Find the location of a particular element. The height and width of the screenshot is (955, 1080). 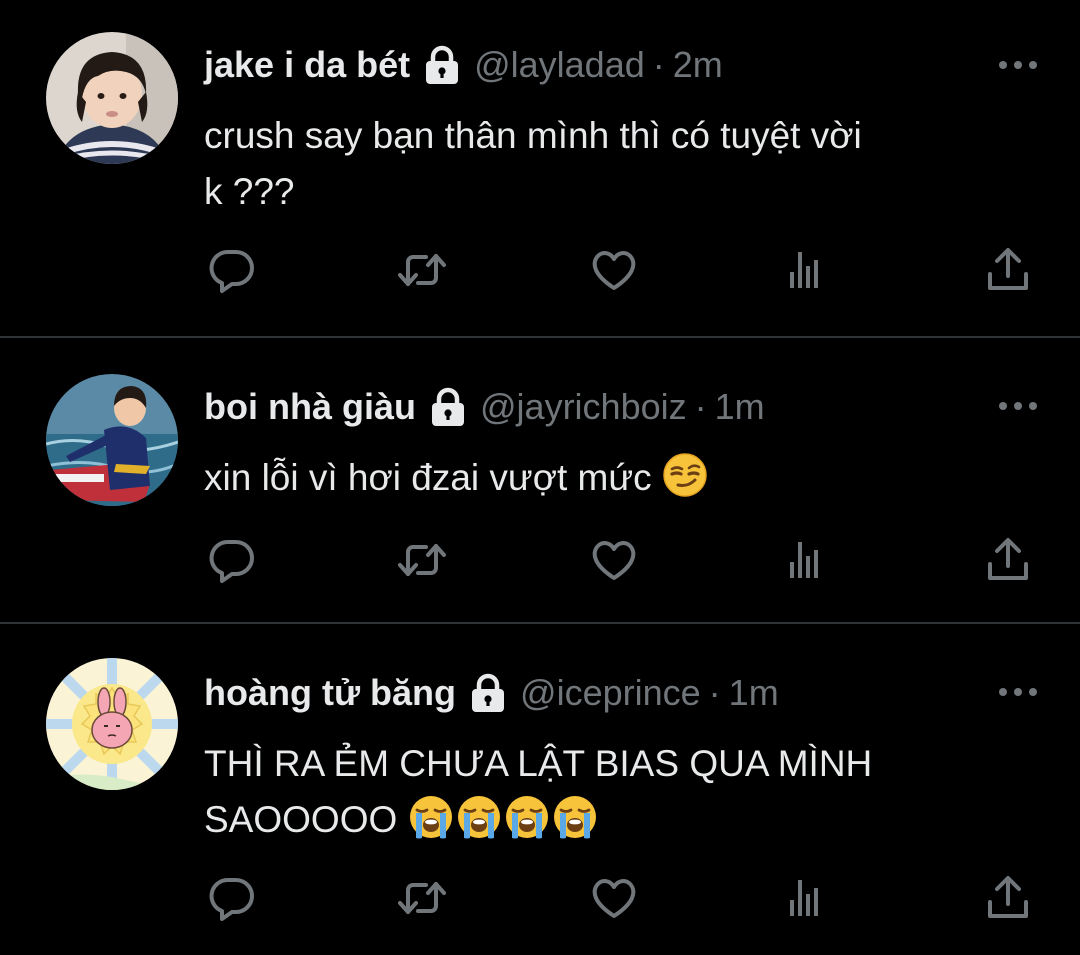

tweet-header: boi nhà giàu @jayrichboiz · 1m is located at coordinates (484, 407).